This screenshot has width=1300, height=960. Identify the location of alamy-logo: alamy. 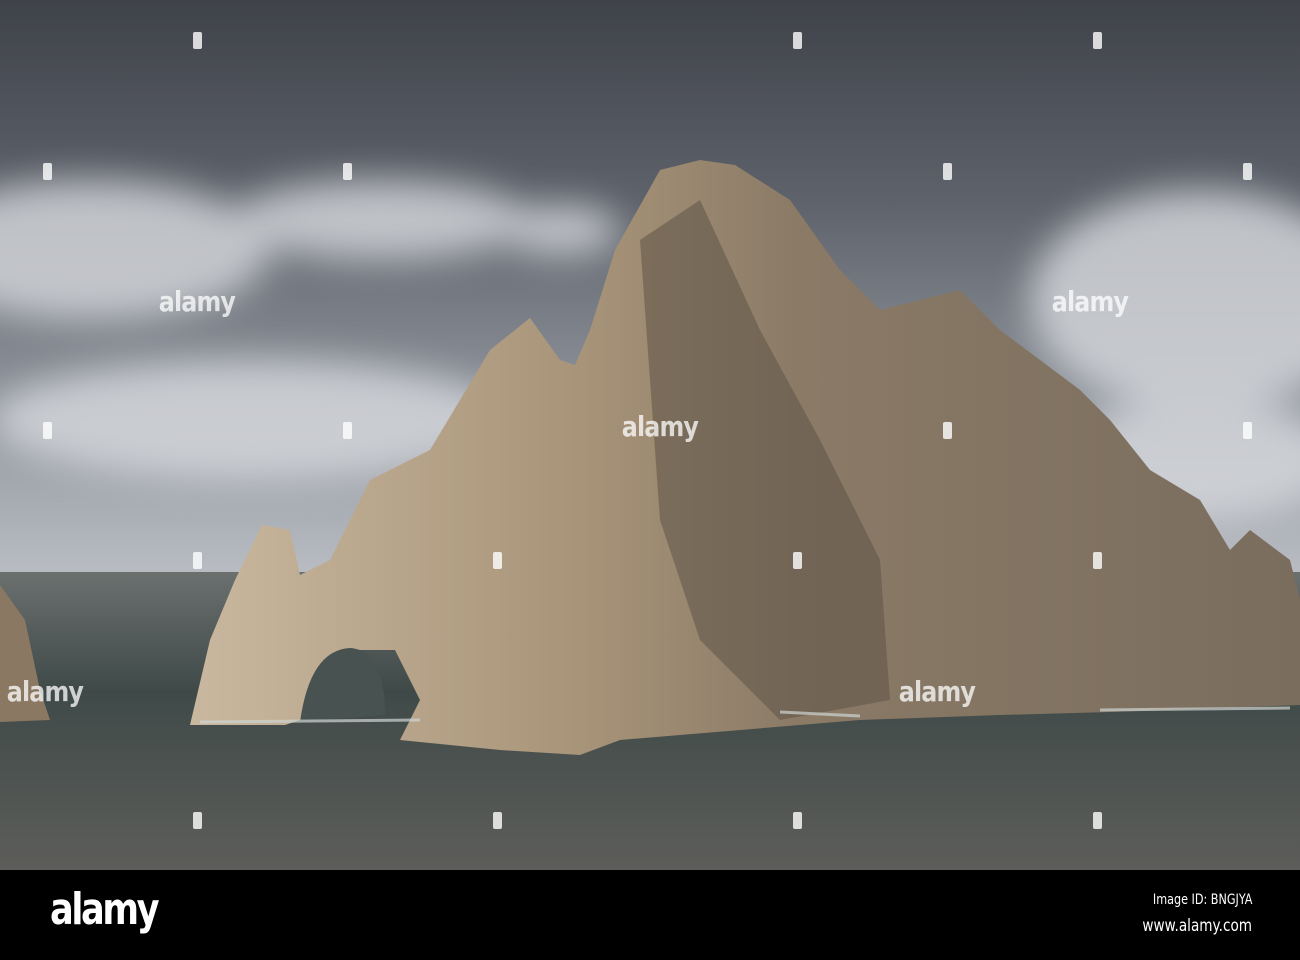
(105, 909).